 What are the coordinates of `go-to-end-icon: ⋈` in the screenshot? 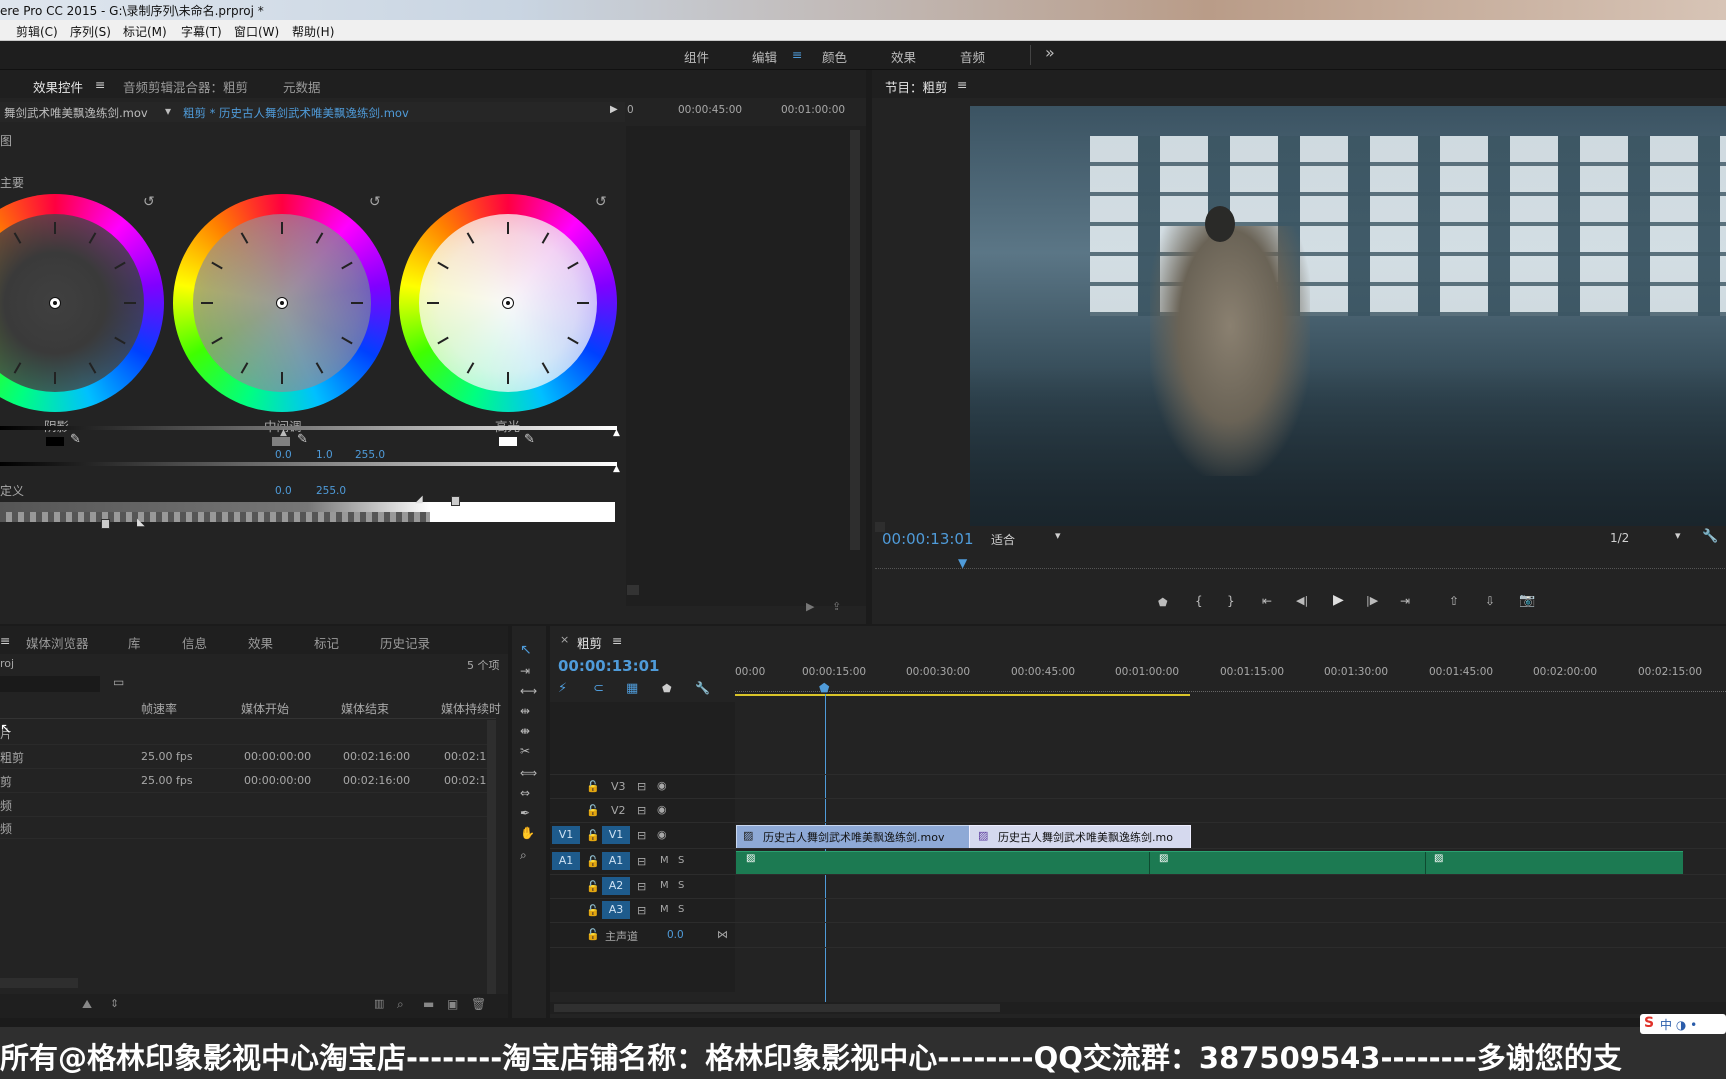 It's located at (722, 934).